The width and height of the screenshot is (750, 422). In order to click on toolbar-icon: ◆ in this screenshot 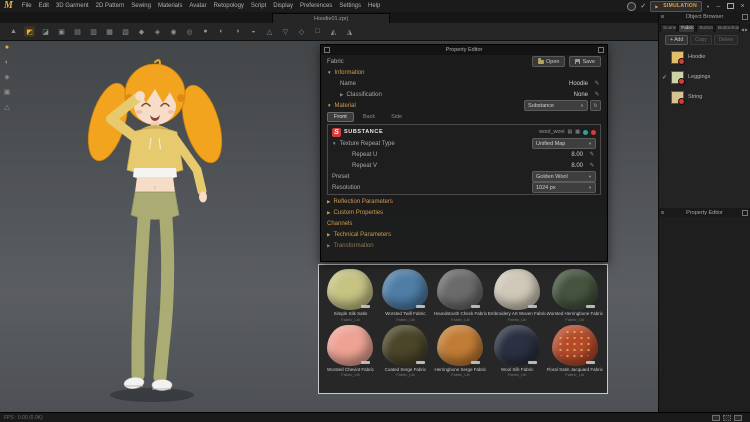, I will do `click(141, 31)`.